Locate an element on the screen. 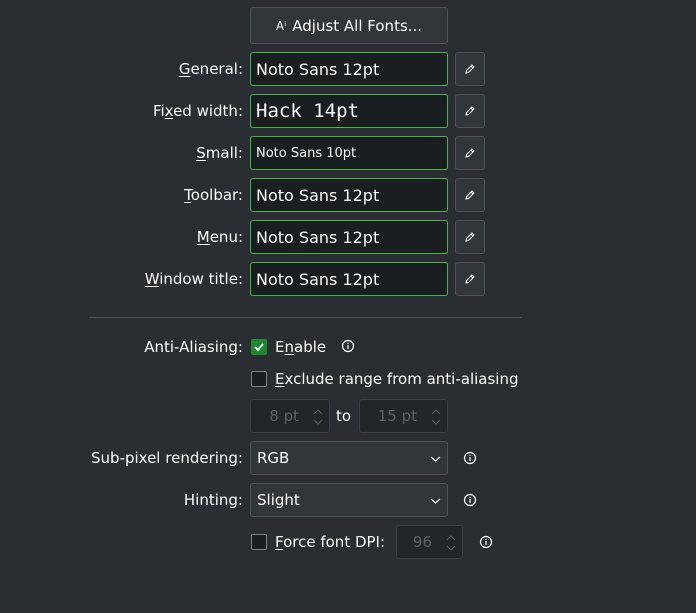 The image size is (696, 613). check-icon is located at coordinates (259, 347).